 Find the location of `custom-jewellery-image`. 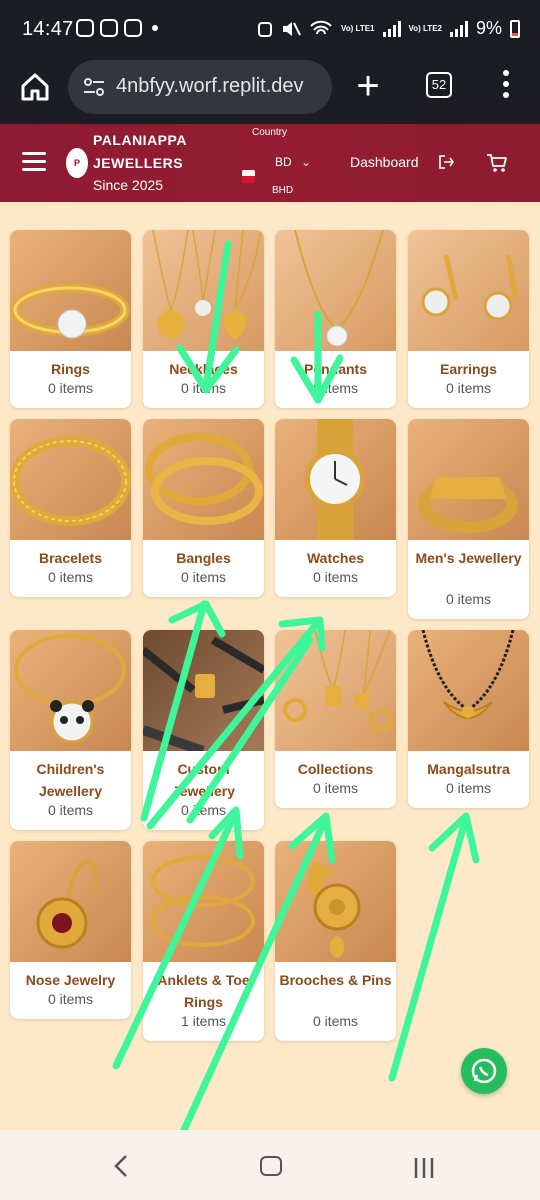

custom-jewellery-image is located at coordinates (203, 690).